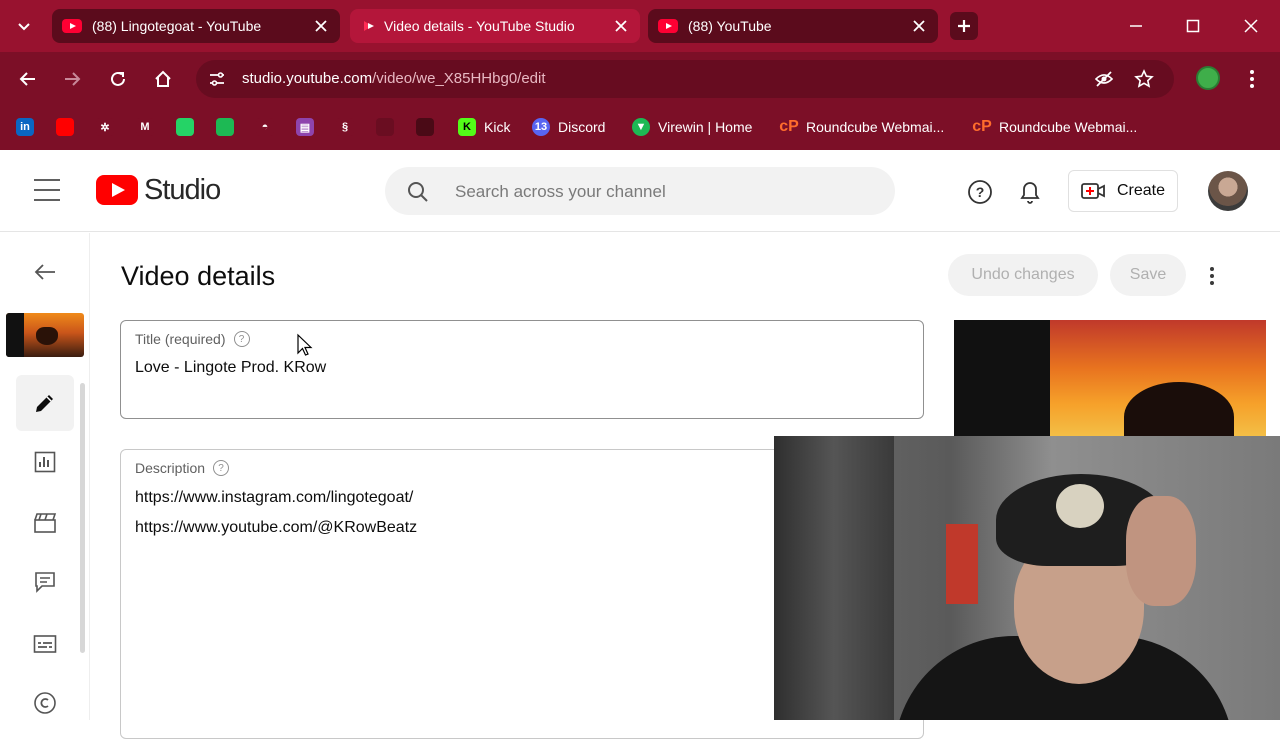 The height and width of the screenshot is (739, 1280). What do you see at coordinates (45, 462) in the screenshot?
I see `rail-item-analytics` at bounding box center [45, 462].